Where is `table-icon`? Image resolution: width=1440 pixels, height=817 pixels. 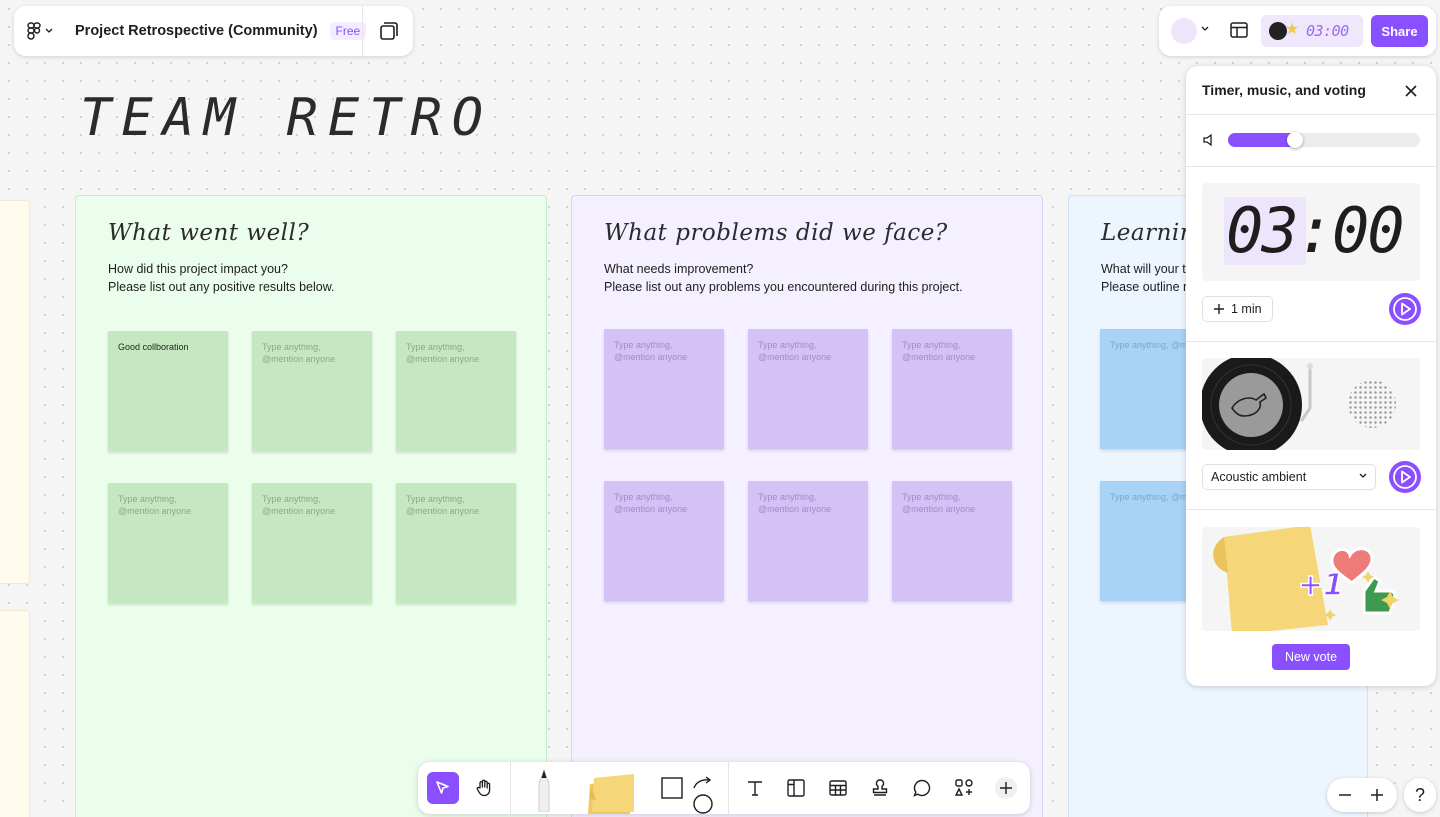
table-icon is located at coordinates (838, 788).